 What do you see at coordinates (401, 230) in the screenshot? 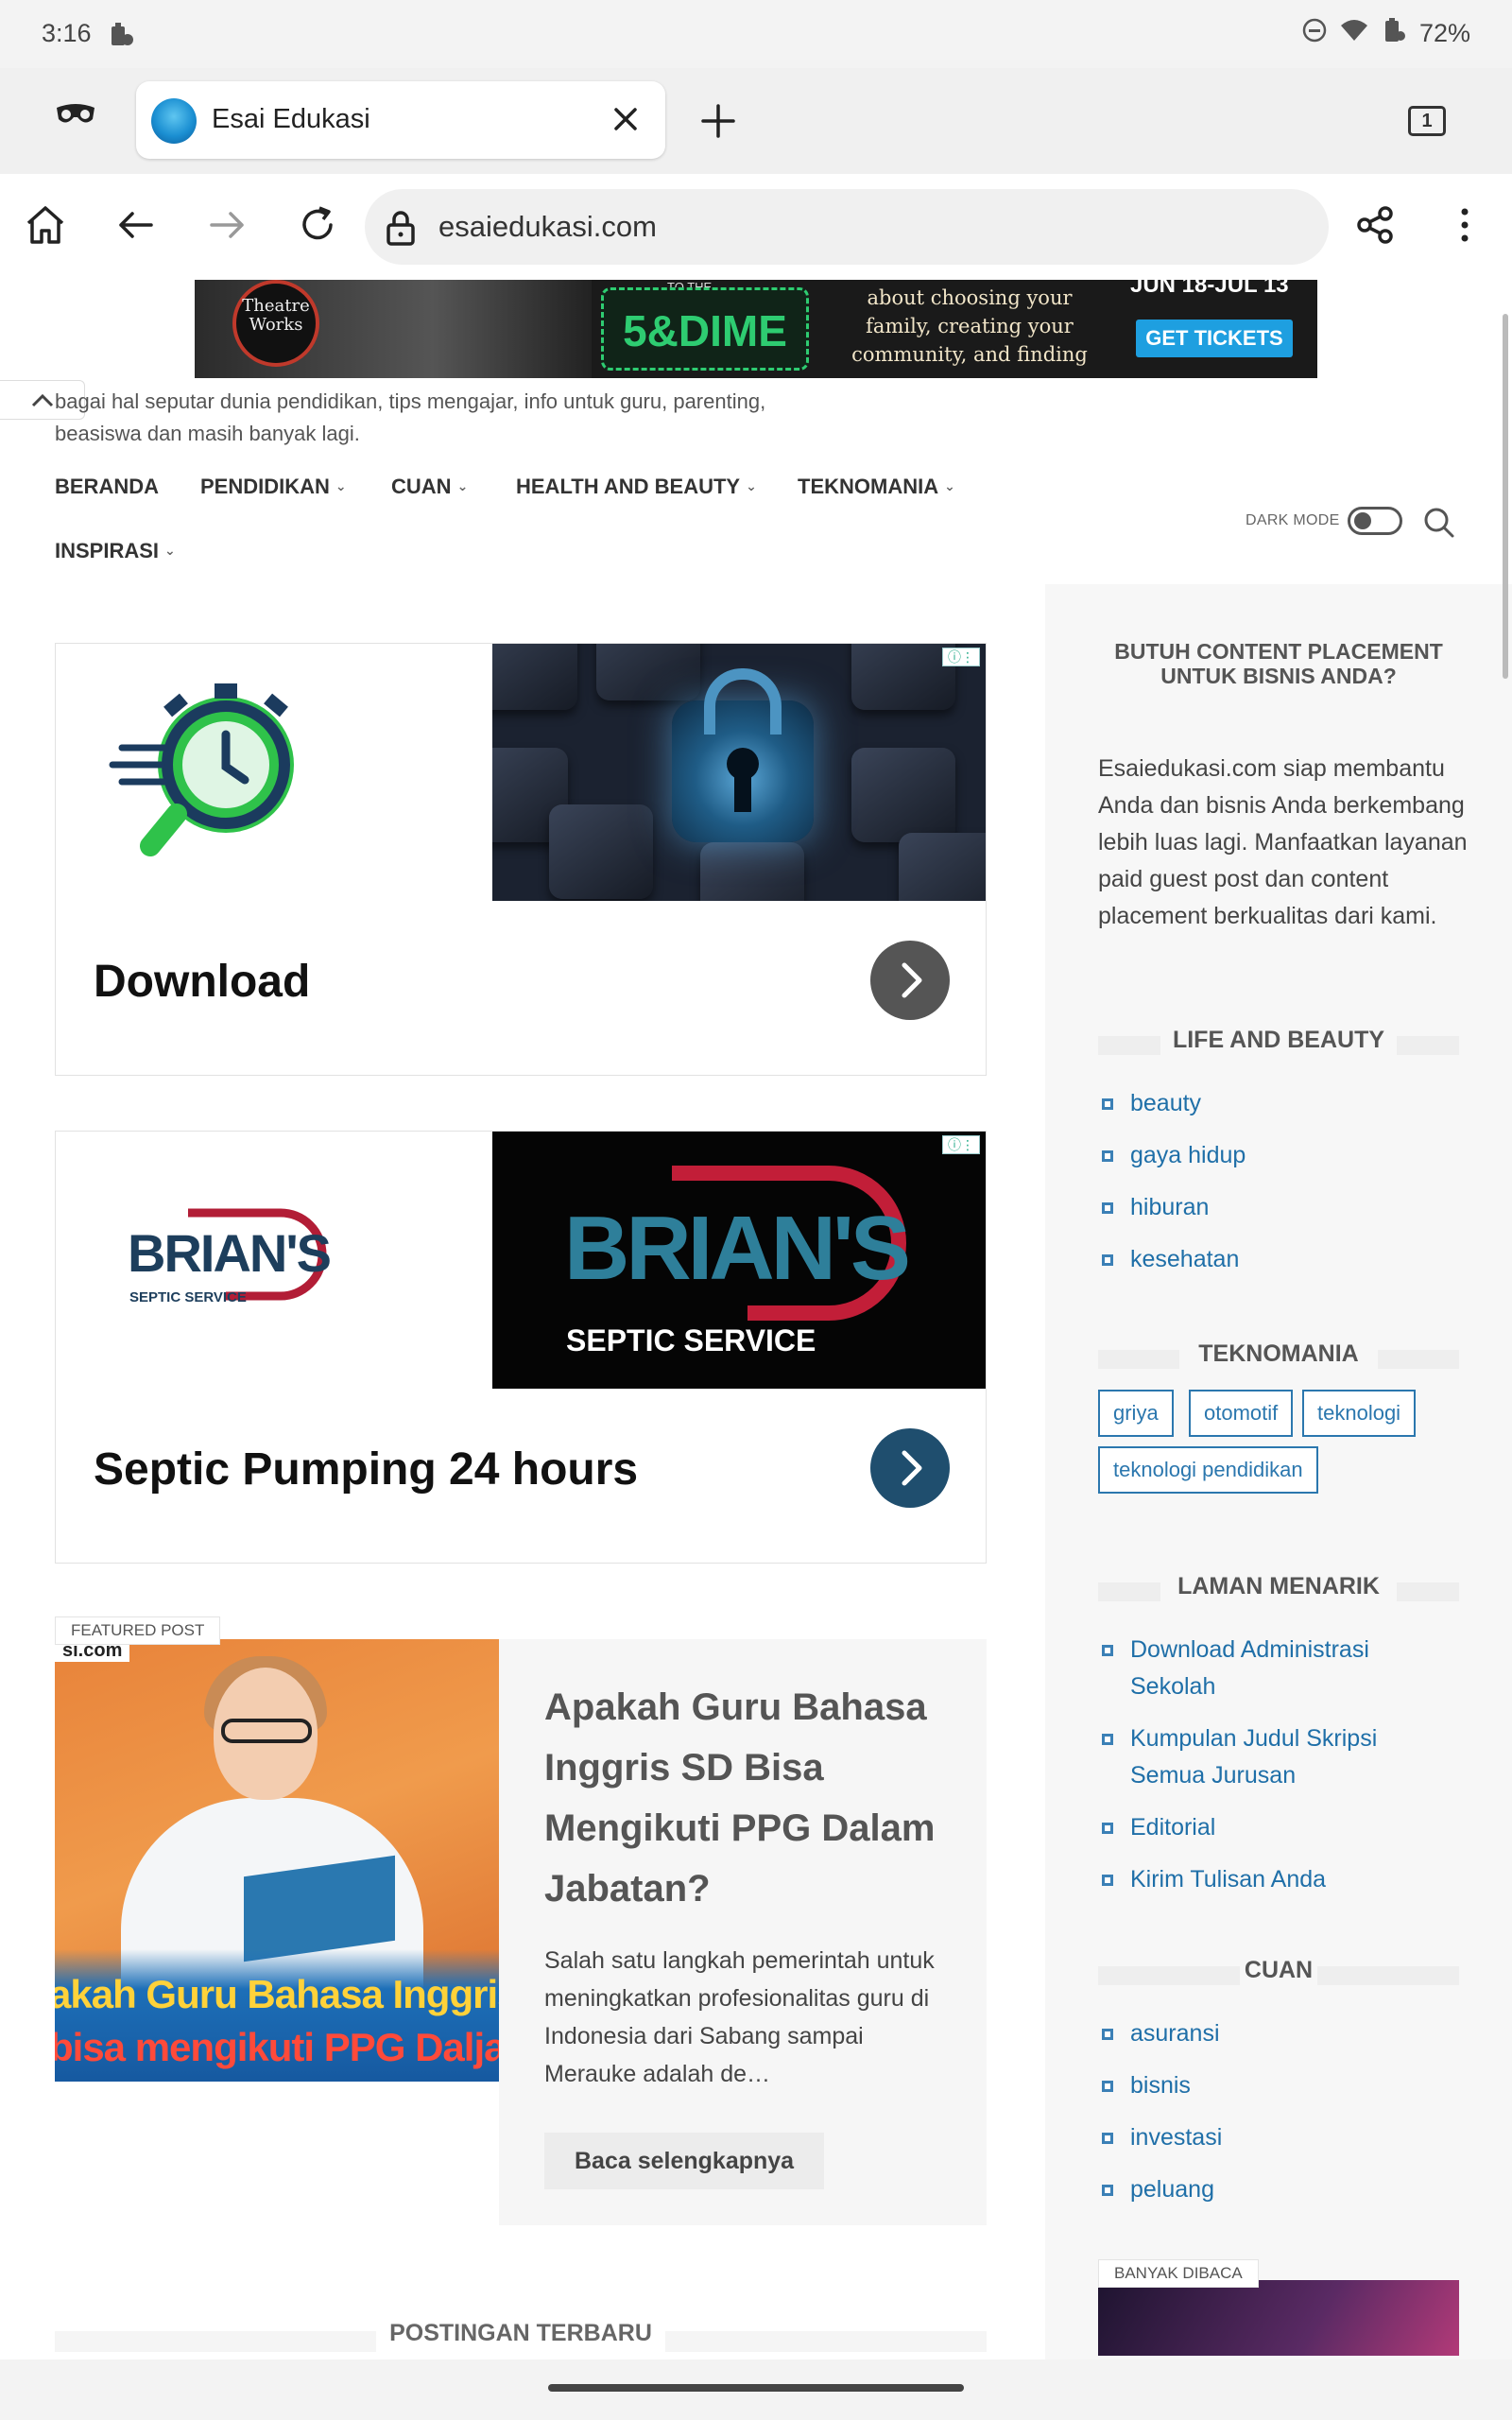
I see `lock-icon` at bounding box center [401, 230].